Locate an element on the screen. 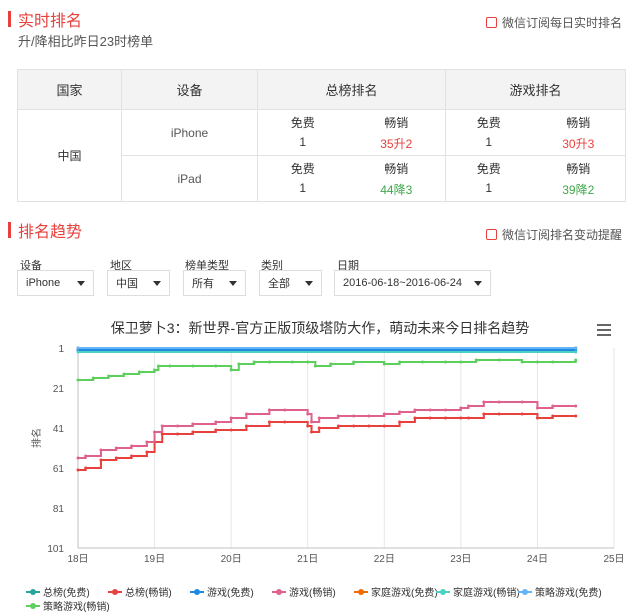  legend-label: 家庭游戏(免费) is located at coordinates (404, 593).